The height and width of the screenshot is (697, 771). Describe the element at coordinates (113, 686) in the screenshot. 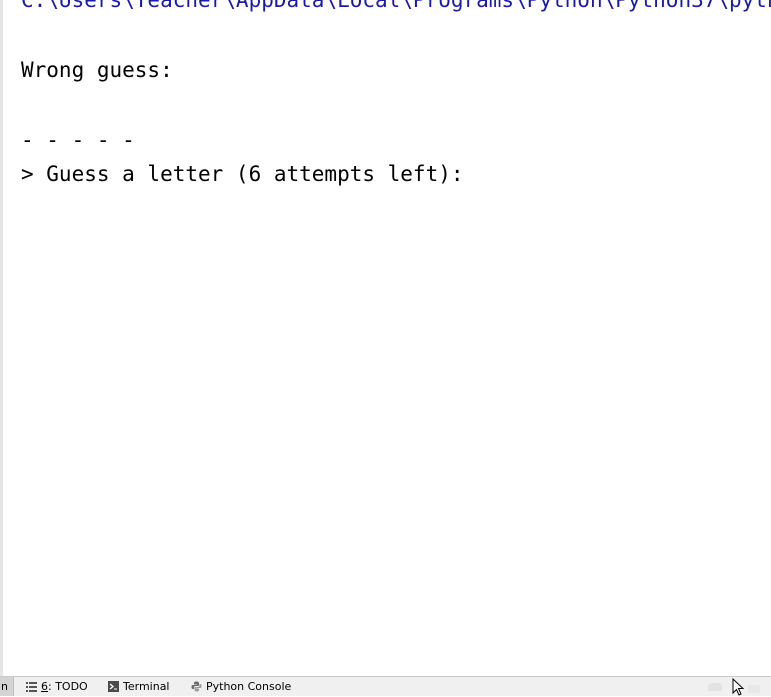

I see `terminal-icon` at that location.